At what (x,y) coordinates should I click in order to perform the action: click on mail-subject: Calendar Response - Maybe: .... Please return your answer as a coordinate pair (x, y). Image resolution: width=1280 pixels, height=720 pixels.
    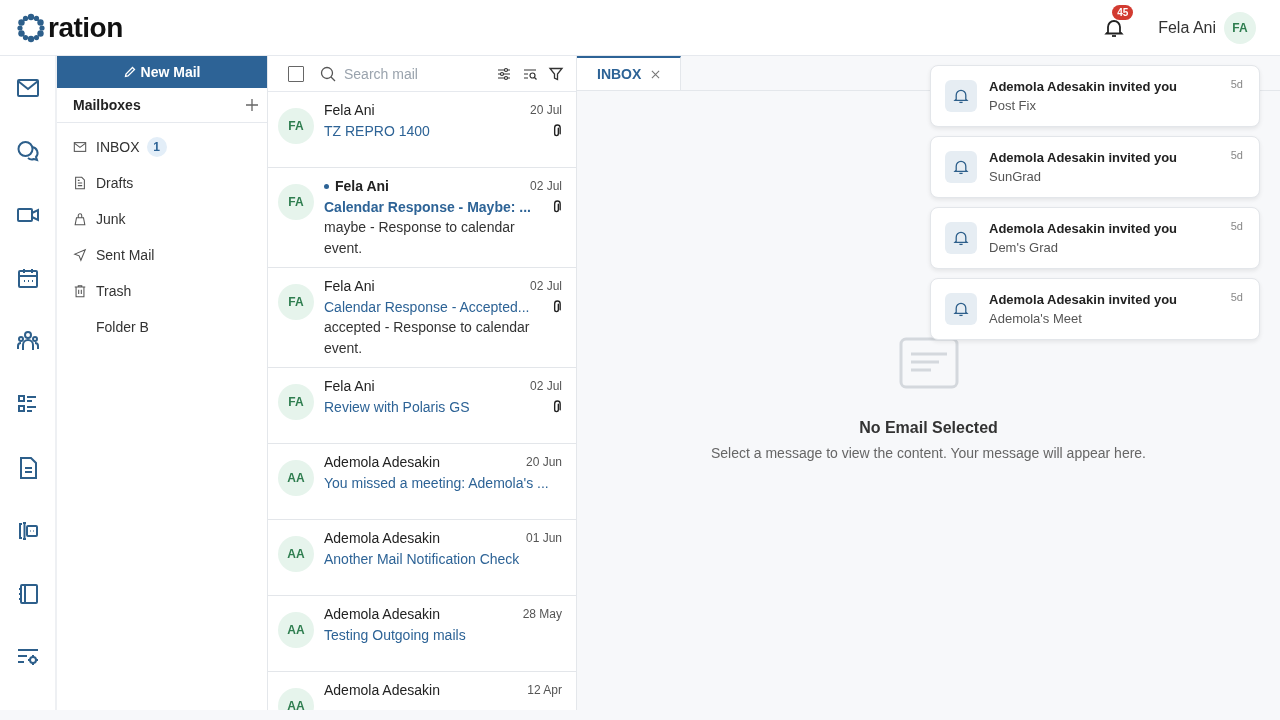
    Looking at the image, I should click on (427, 207).